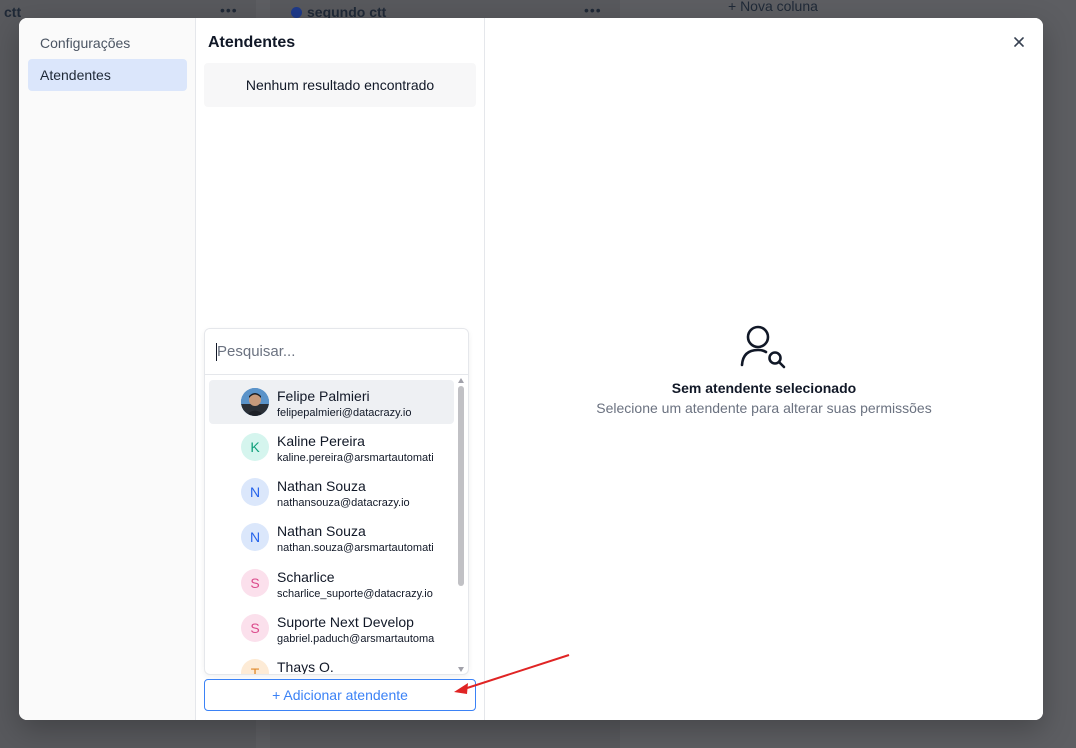 The height and width of the screenshot is (748, 1076). I want to click on empty-results-message: Nenhum resultado encontrado, so click(340, 85).